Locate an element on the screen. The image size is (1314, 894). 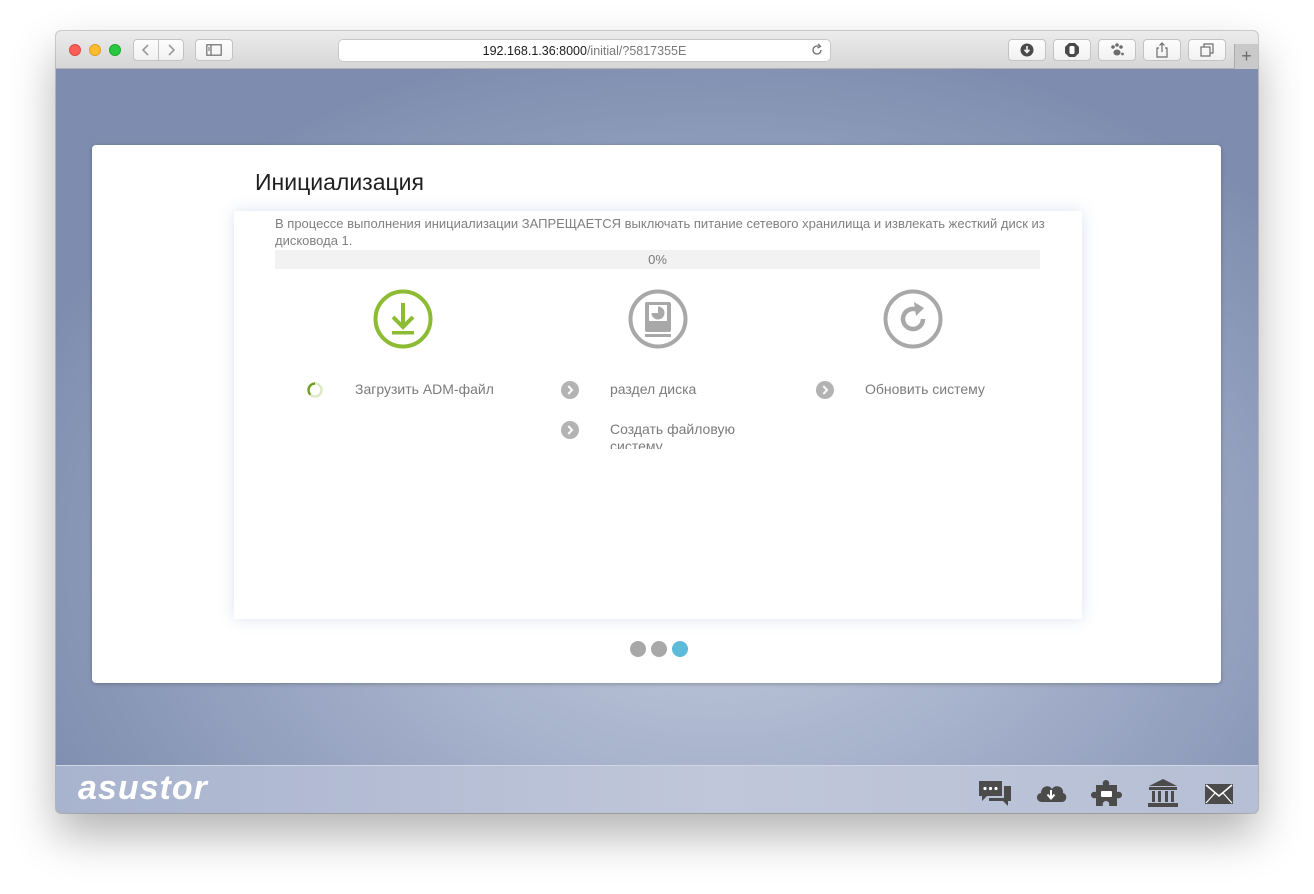
mail-icon is located at coordinates (1219, 793).